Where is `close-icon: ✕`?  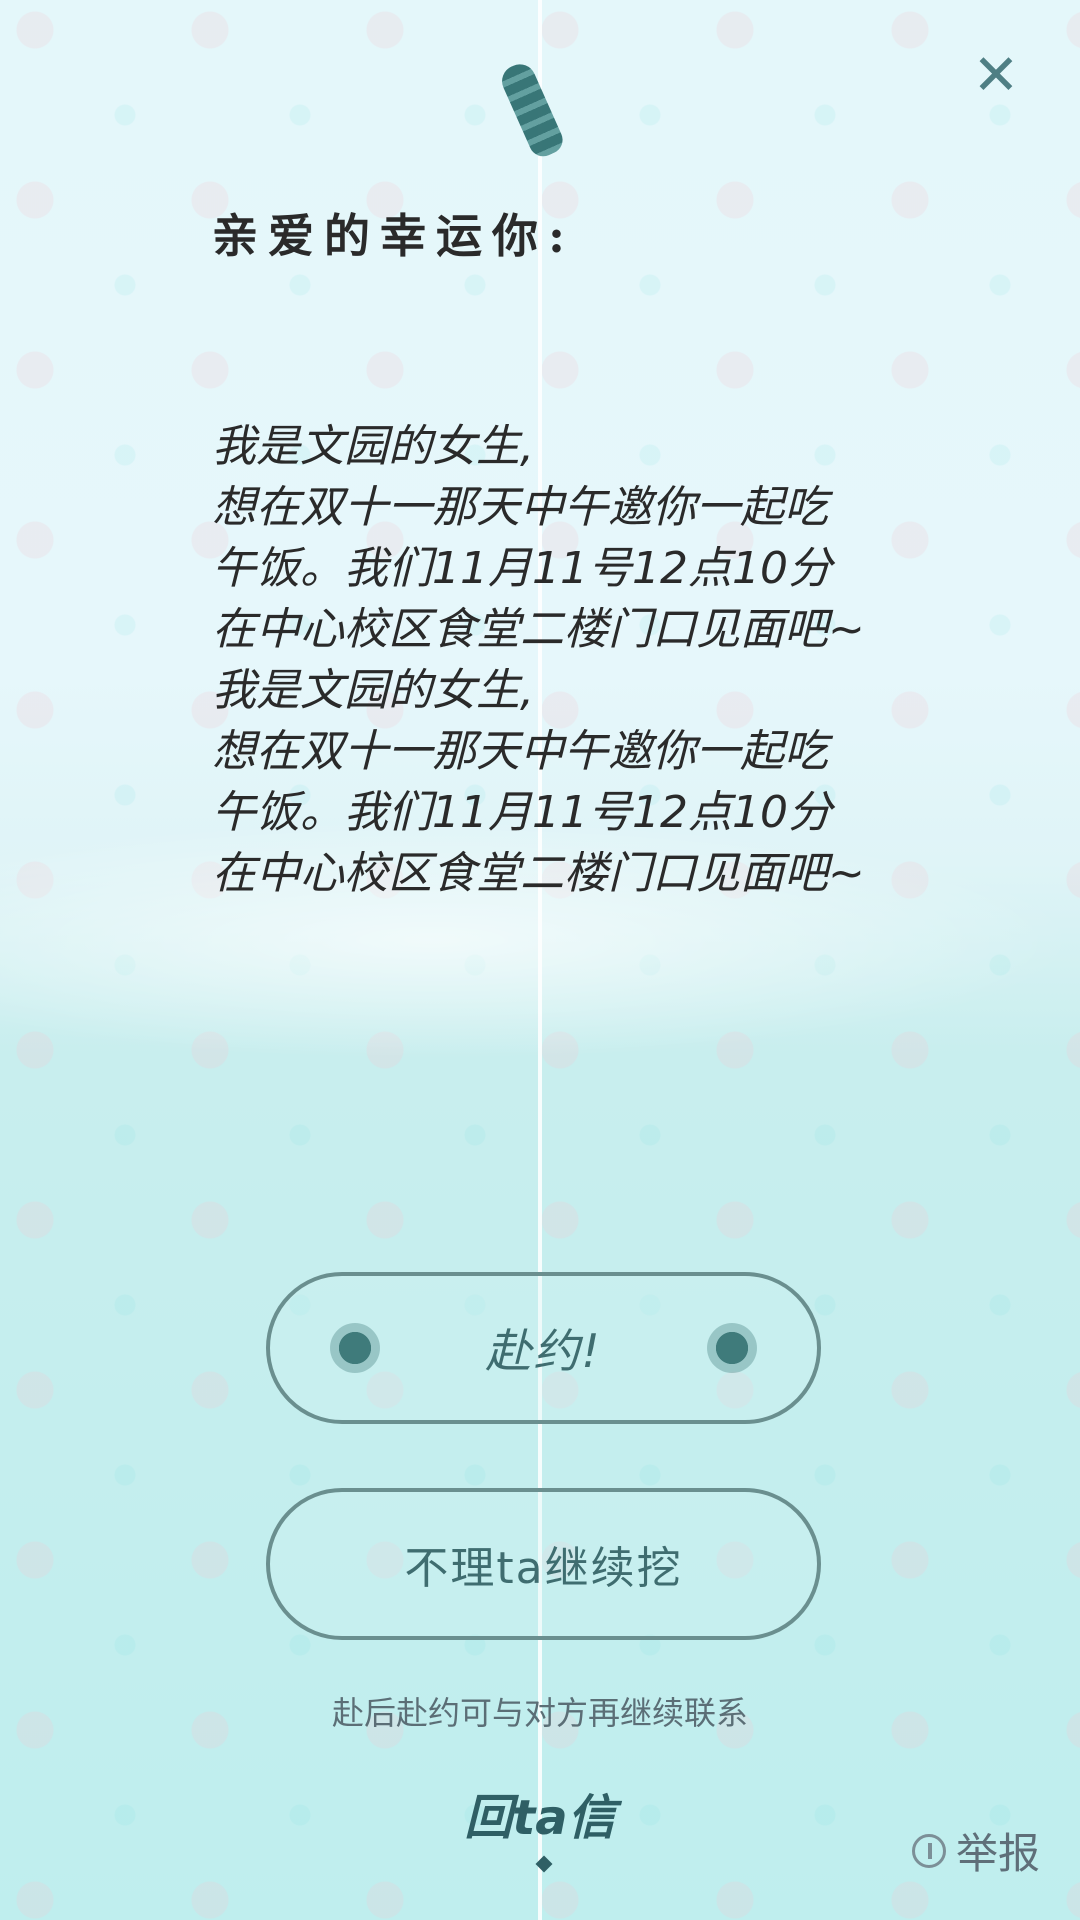 close-icon: ✕ is located at coordinates (996, 75).